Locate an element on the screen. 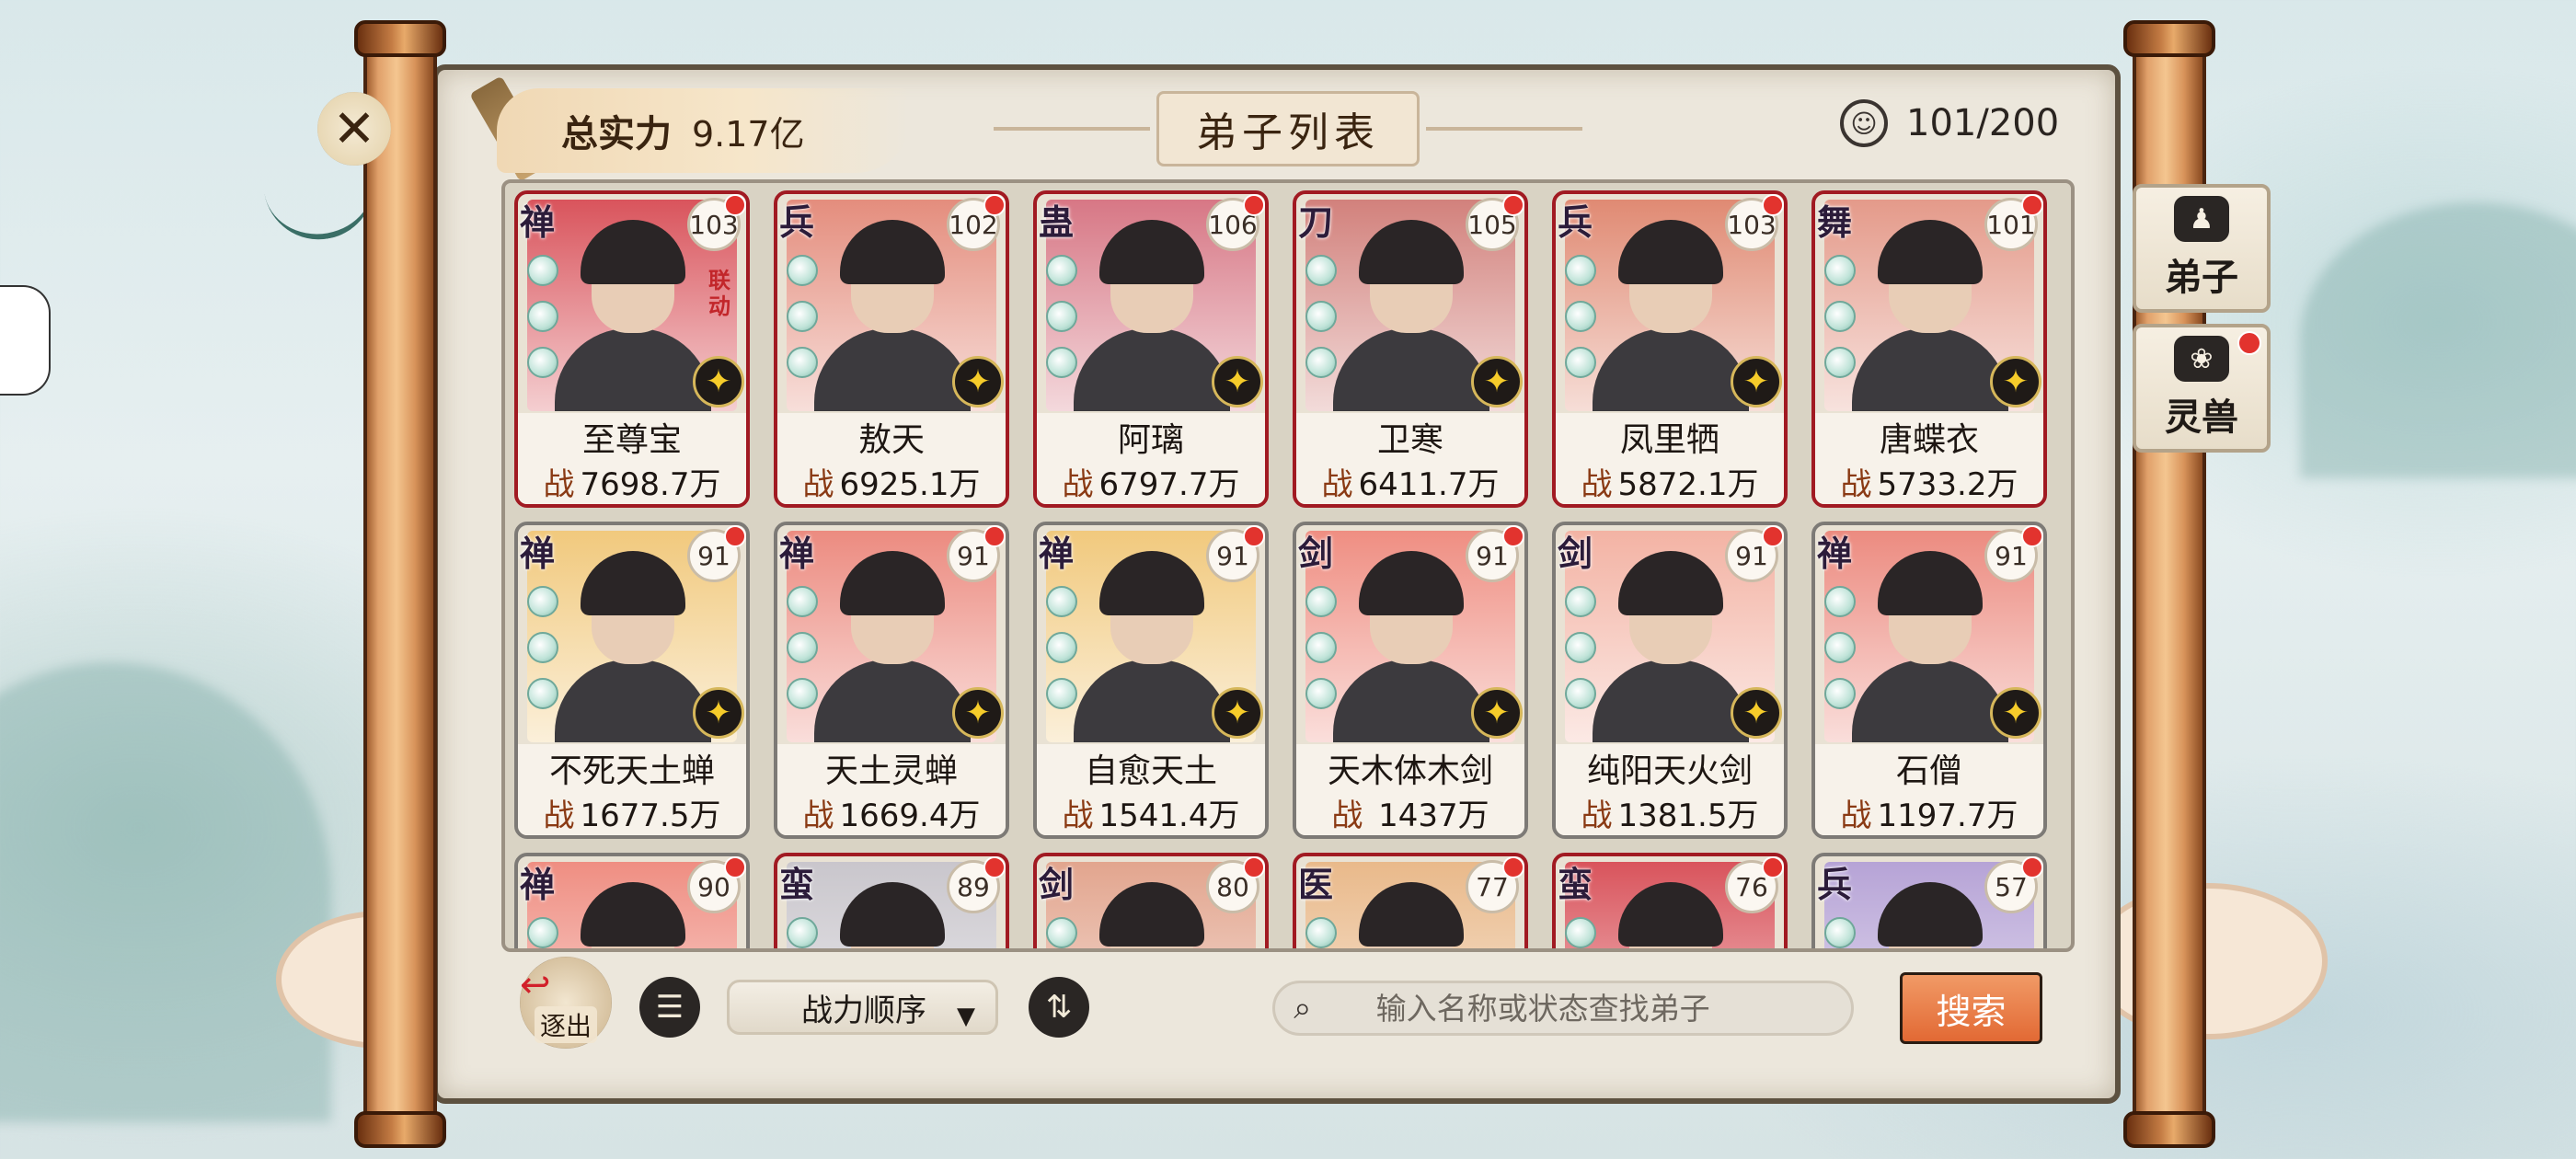 The height and width of the screenshot is (1159, 2576). disciple-power: 战 1669.4万 is located at coordinates (891, 812).